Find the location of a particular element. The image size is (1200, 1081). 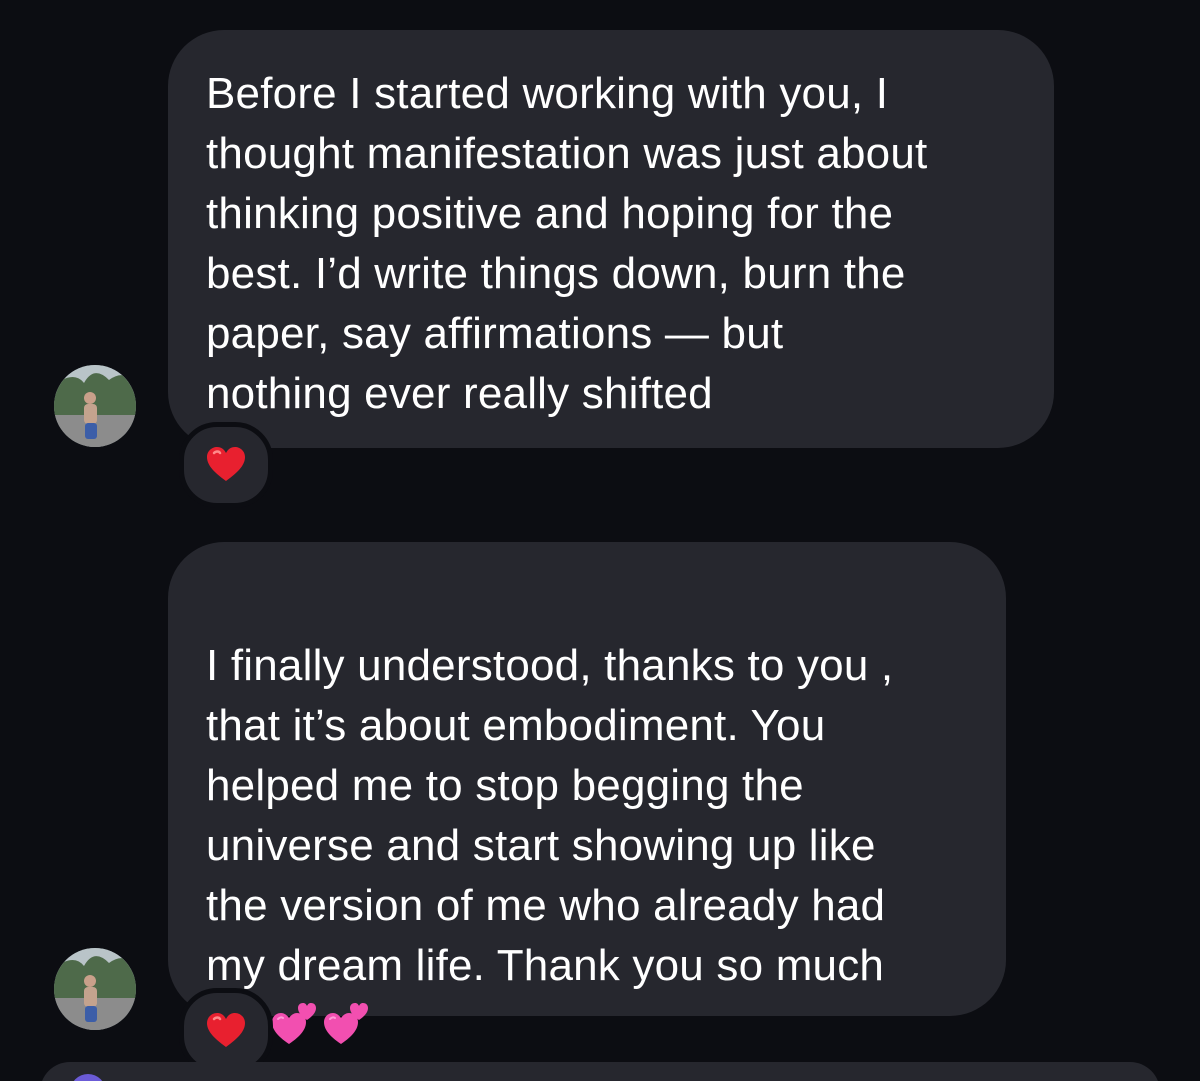

reaction-badge is located at coordinates (226, 465).